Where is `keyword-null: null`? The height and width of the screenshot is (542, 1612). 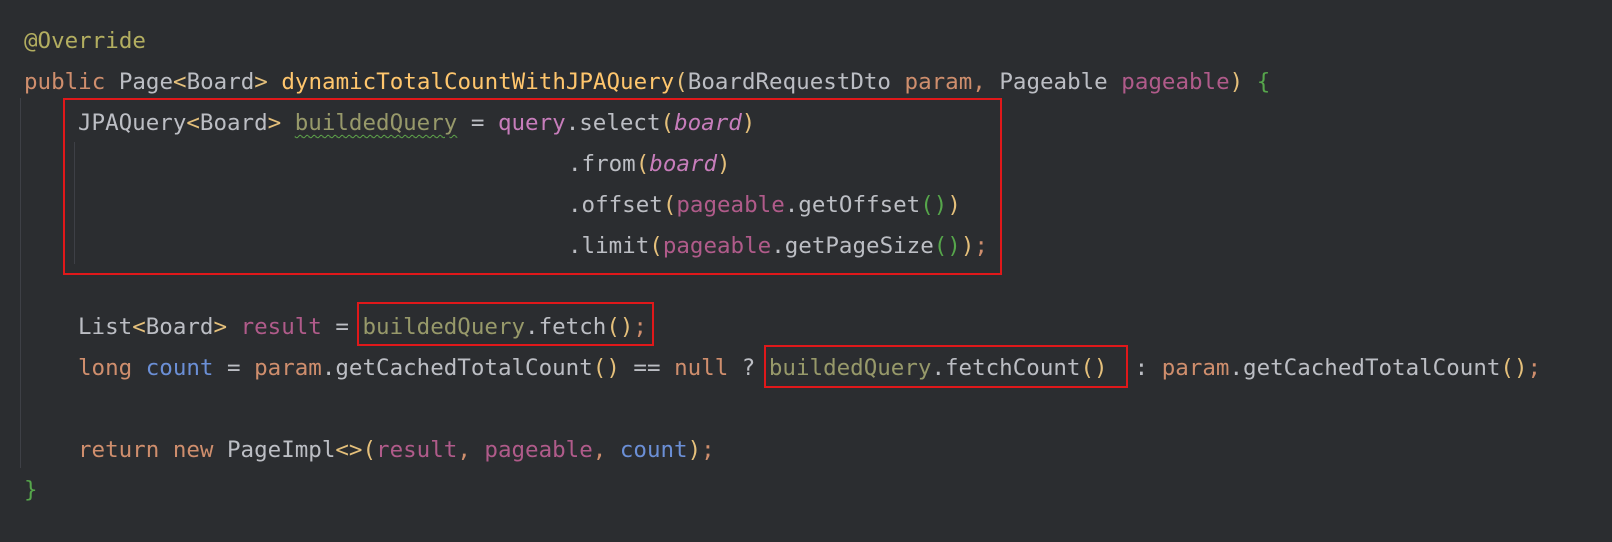 keyword-null: null is located at coordinates (701, 368).